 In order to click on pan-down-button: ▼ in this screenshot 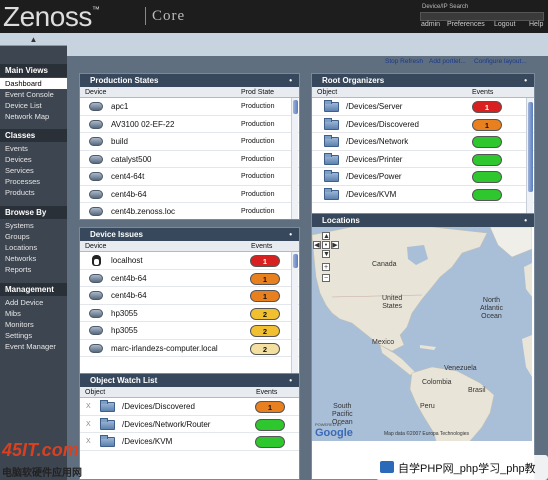, I will do `click(326, 254)`.